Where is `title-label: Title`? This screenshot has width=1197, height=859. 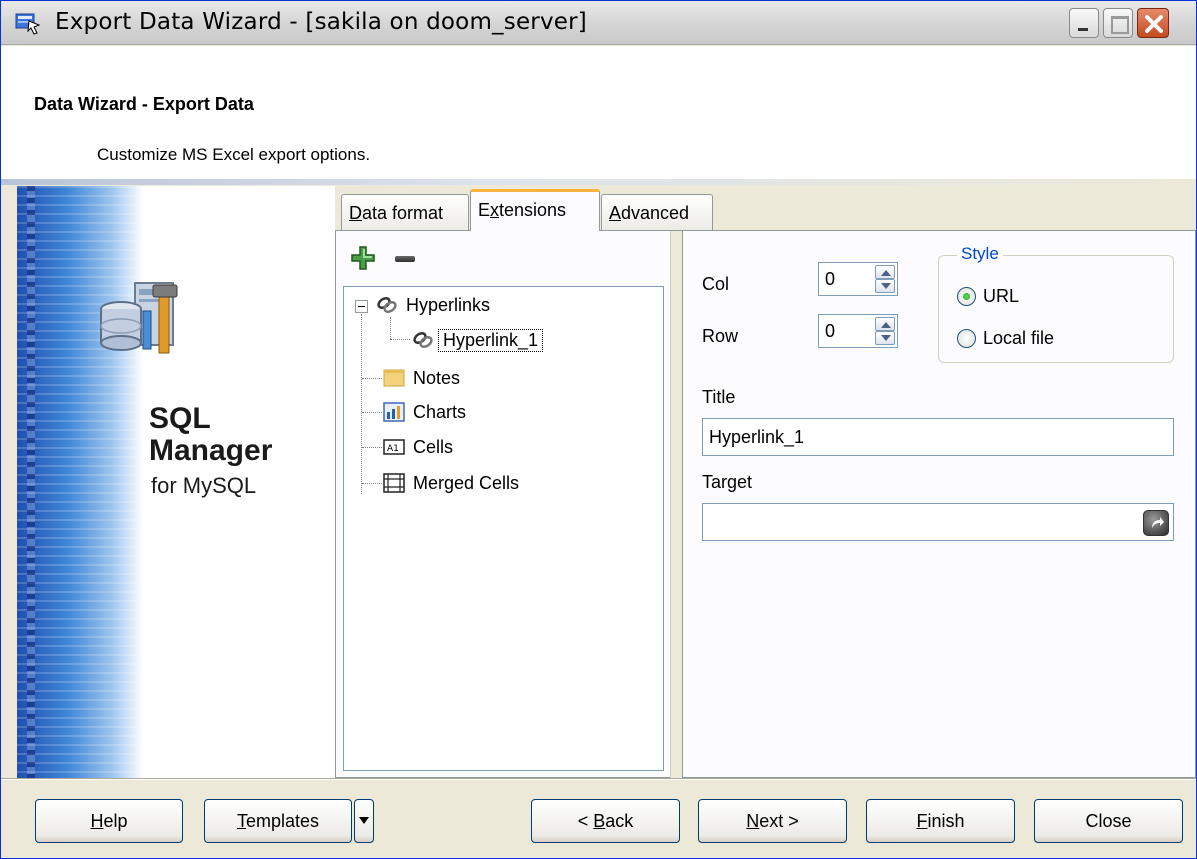 title-label: Title is located at coordinates (719, 397).